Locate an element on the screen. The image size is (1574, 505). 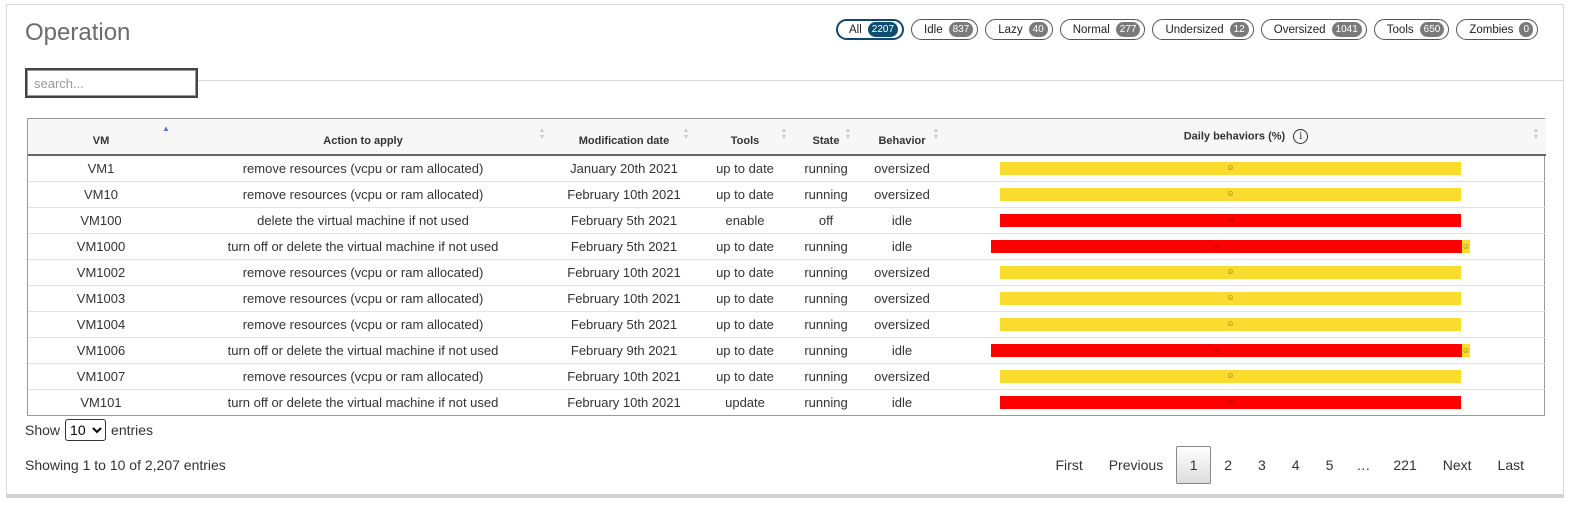
filter-pill-normal: Normal 277 is located at coordinates (1102, 29).